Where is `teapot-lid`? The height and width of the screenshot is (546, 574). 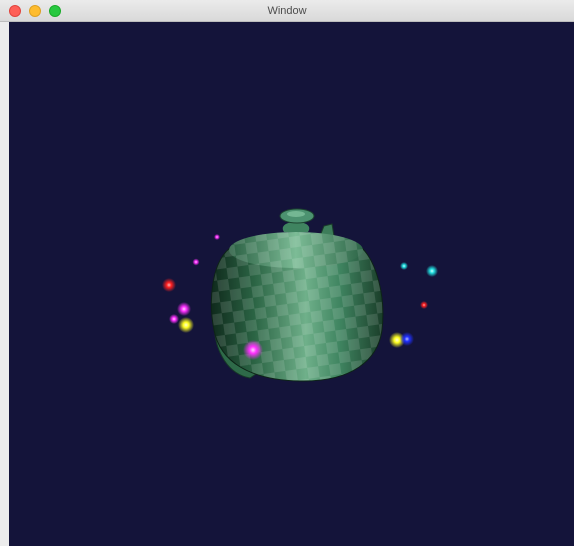 teapot-lid is located at coordinates (296, 238).